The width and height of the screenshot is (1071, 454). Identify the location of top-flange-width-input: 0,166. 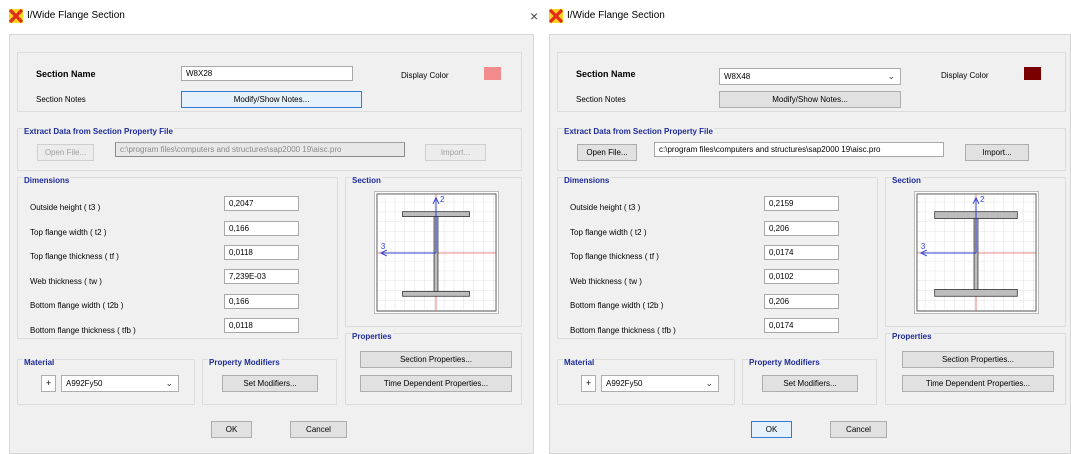
(261, 228).